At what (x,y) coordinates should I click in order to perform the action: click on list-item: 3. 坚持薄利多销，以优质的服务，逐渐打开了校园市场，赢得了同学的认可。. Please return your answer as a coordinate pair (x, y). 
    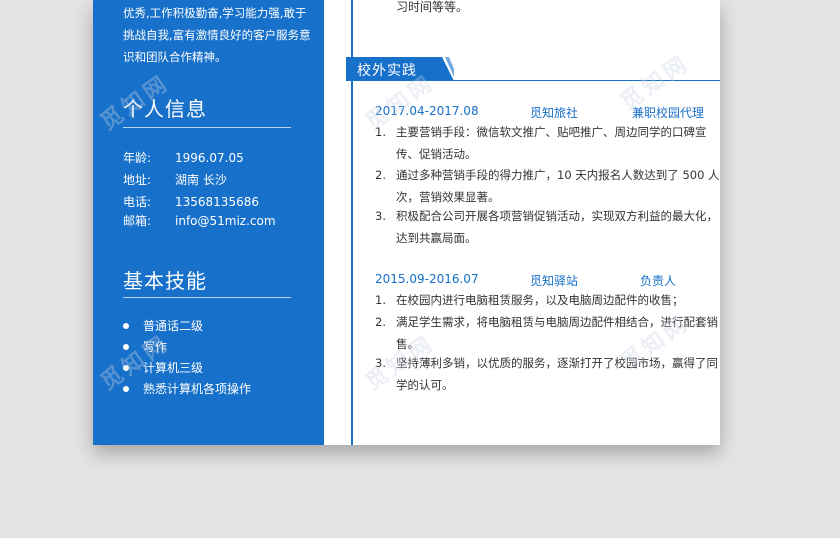
    Looking at the image, I should click on (546, 374).